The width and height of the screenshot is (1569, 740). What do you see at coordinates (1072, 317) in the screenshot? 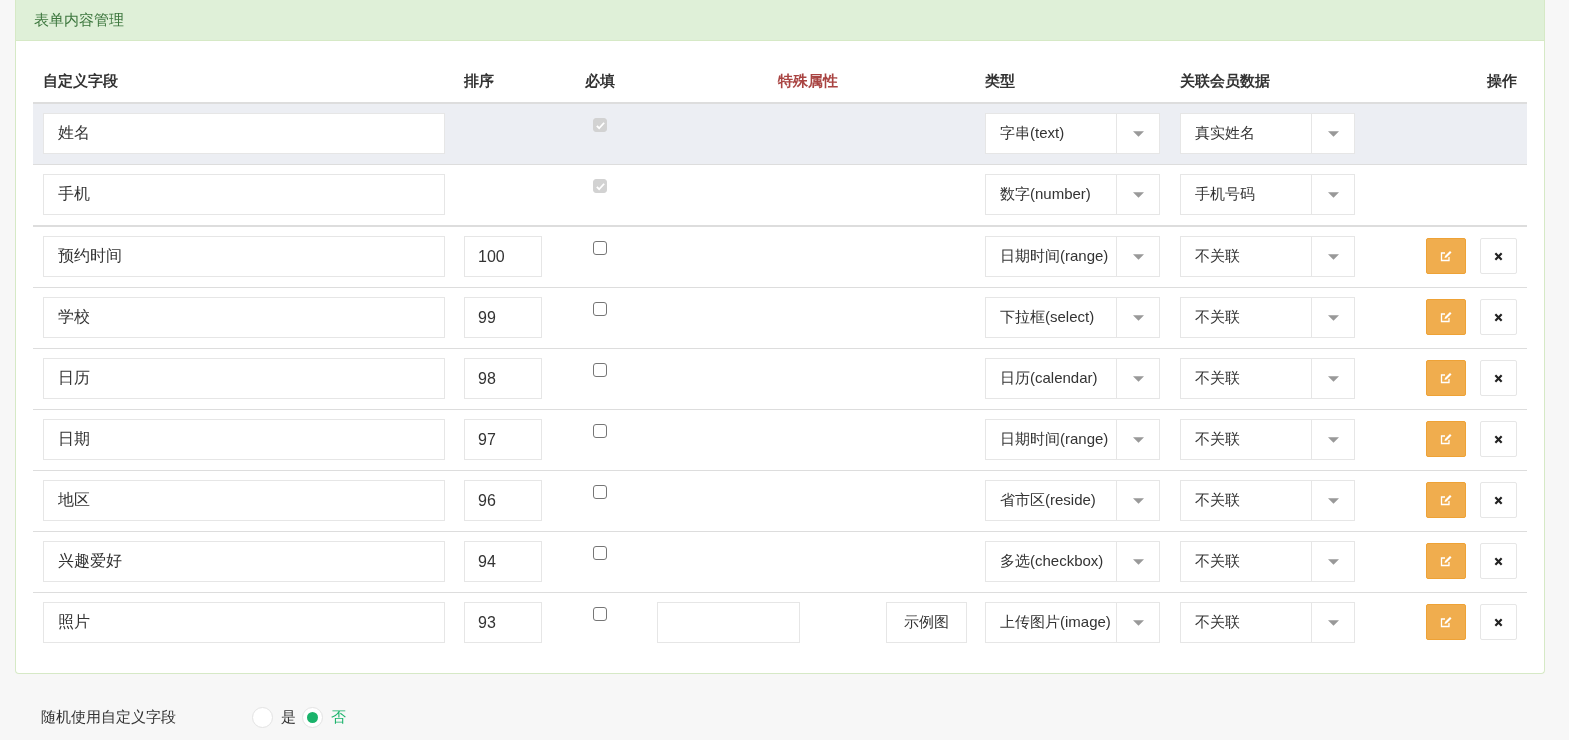
I see `type-select: 下拉框(select)` at bounding box center [1072, 317].